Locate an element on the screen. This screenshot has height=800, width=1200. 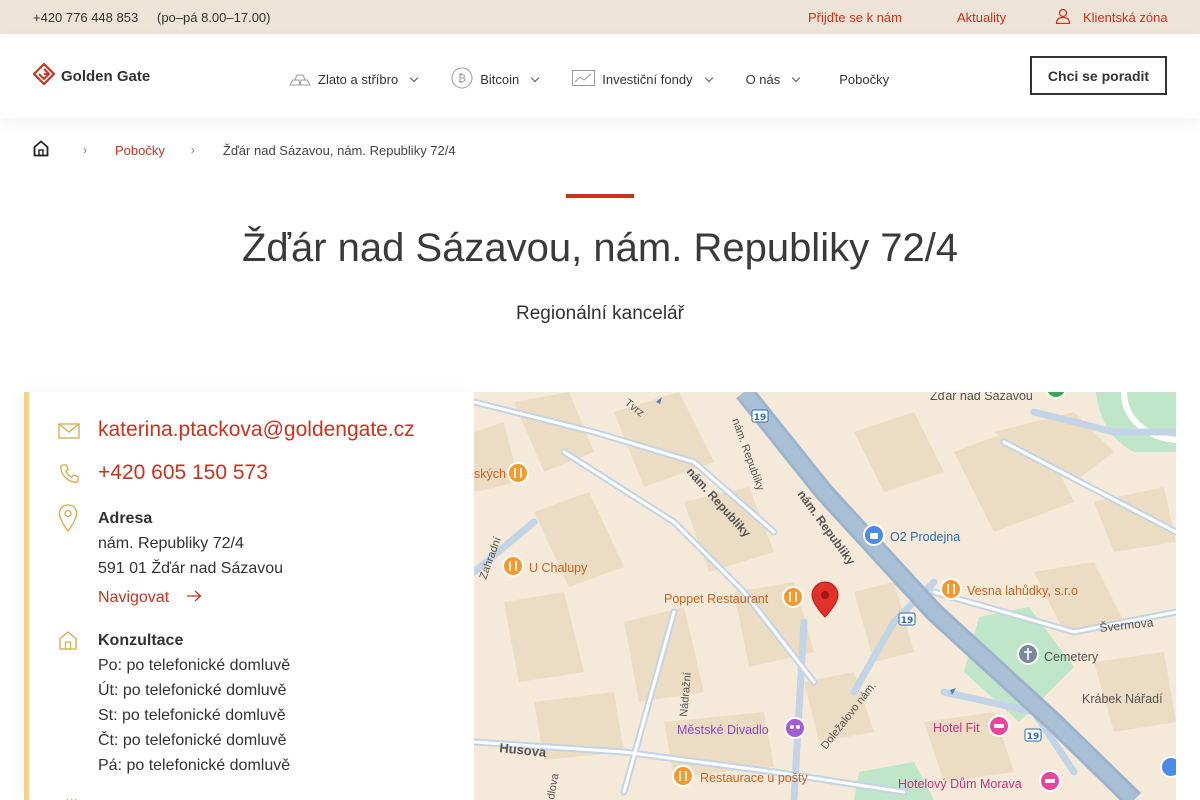
nav-bitcoin: ₿ Bitcoin is located at coordinates (495, 79).